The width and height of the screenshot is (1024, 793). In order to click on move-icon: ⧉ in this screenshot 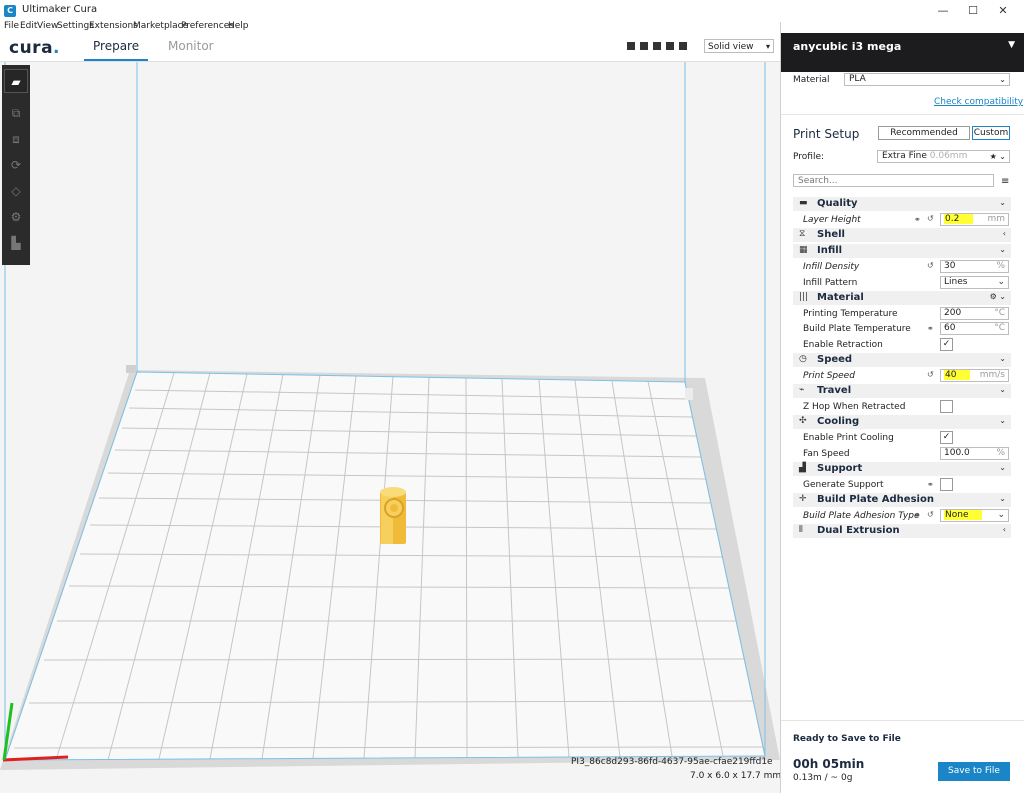, I will do `click(16, 113)`.